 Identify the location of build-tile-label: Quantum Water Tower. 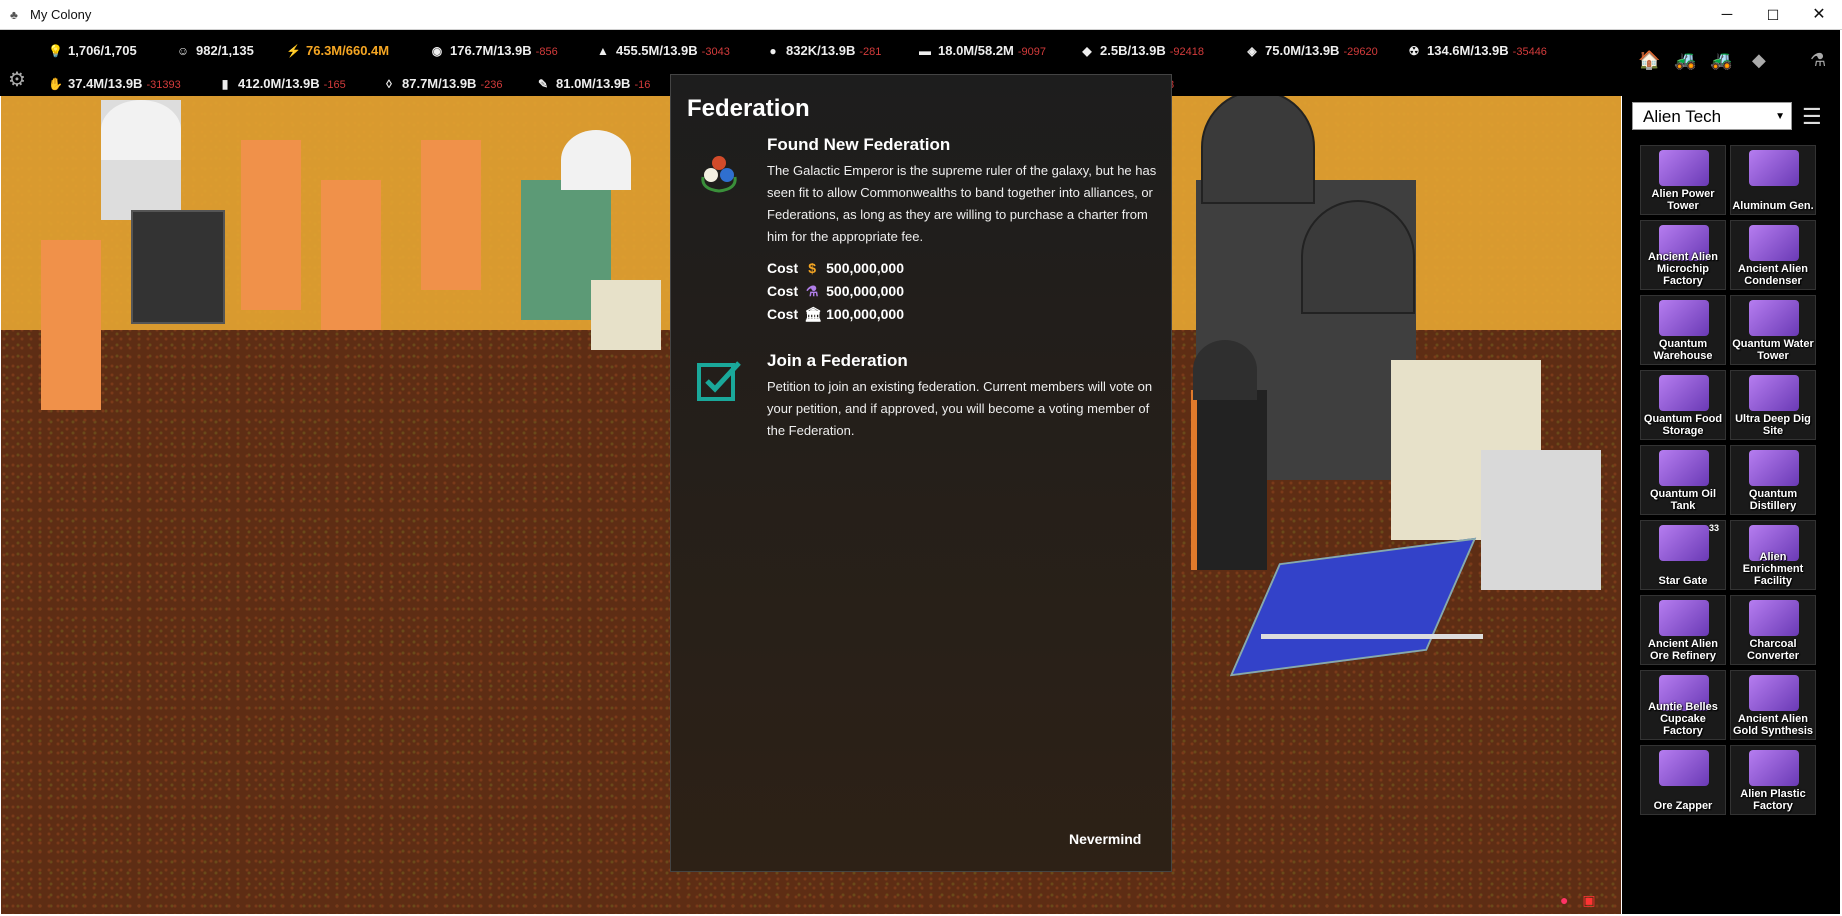
(1773, 350).